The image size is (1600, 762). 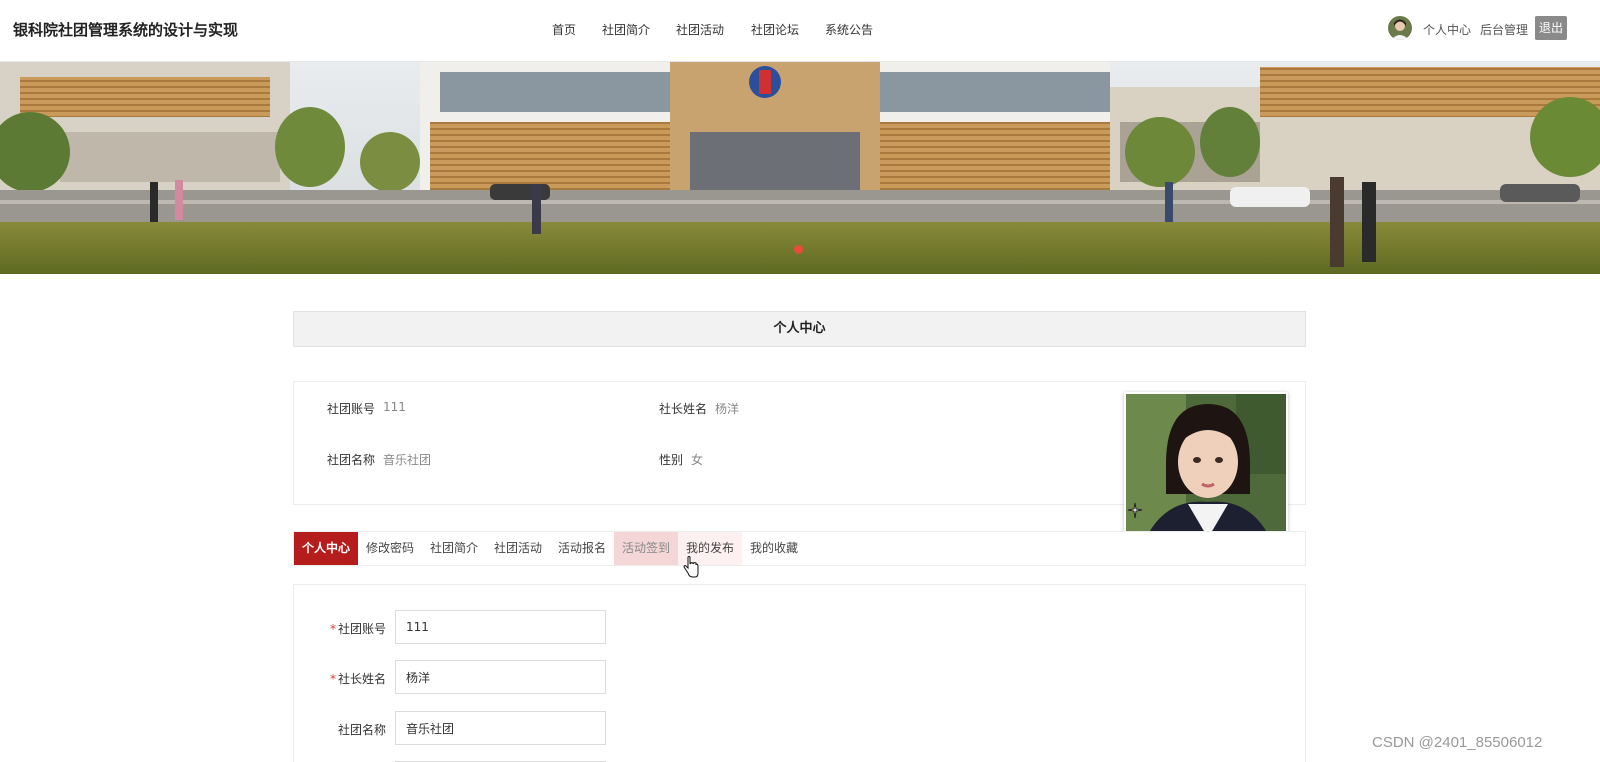 I want to click on tab-my-favorites: 我的收藏, so click(x=774, y=548).